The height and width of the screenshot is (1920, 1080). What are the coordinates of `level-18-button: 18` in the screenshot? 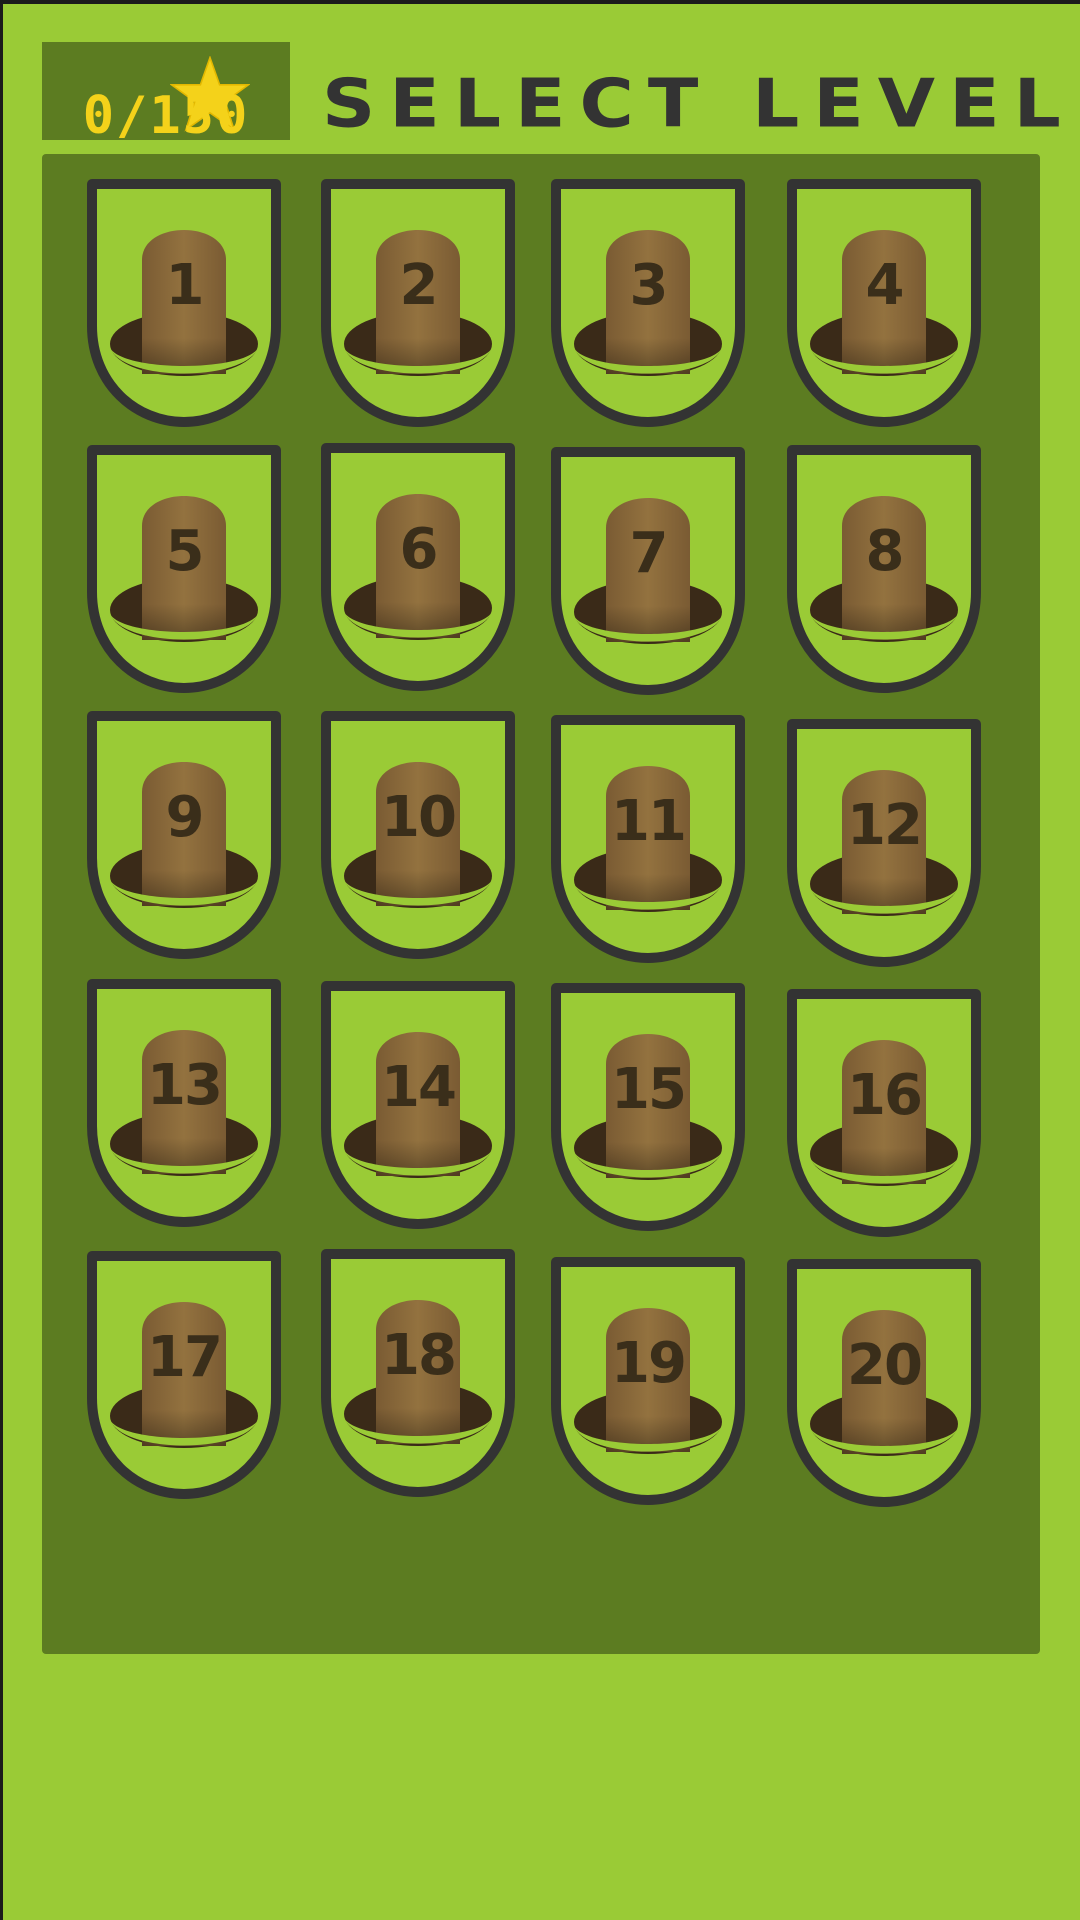 It's located at (418, 1372).